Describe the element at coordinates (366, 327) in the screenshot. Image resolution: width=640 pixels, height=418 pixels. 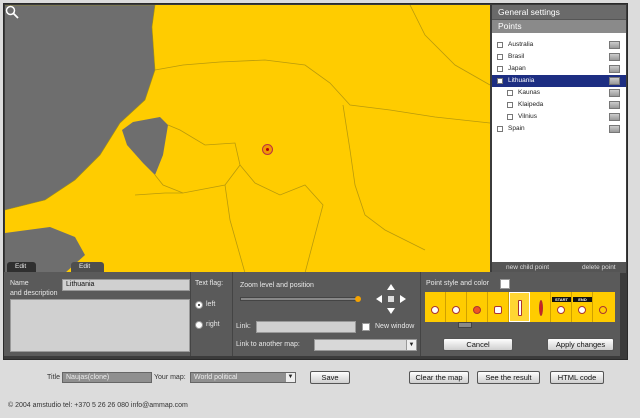
I see `new-window-checkbox` at that location.